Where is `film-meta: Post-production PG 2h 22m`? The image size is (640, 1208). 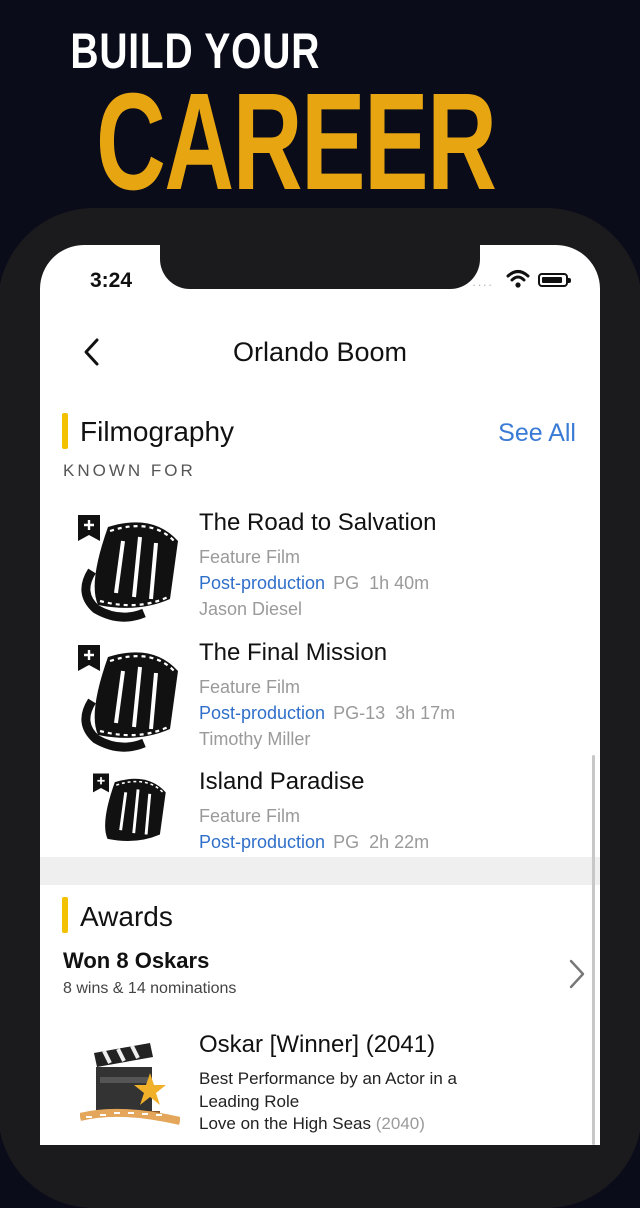
film-meta: Post-production PG 2h 22m is located at coordinates (314, 842).